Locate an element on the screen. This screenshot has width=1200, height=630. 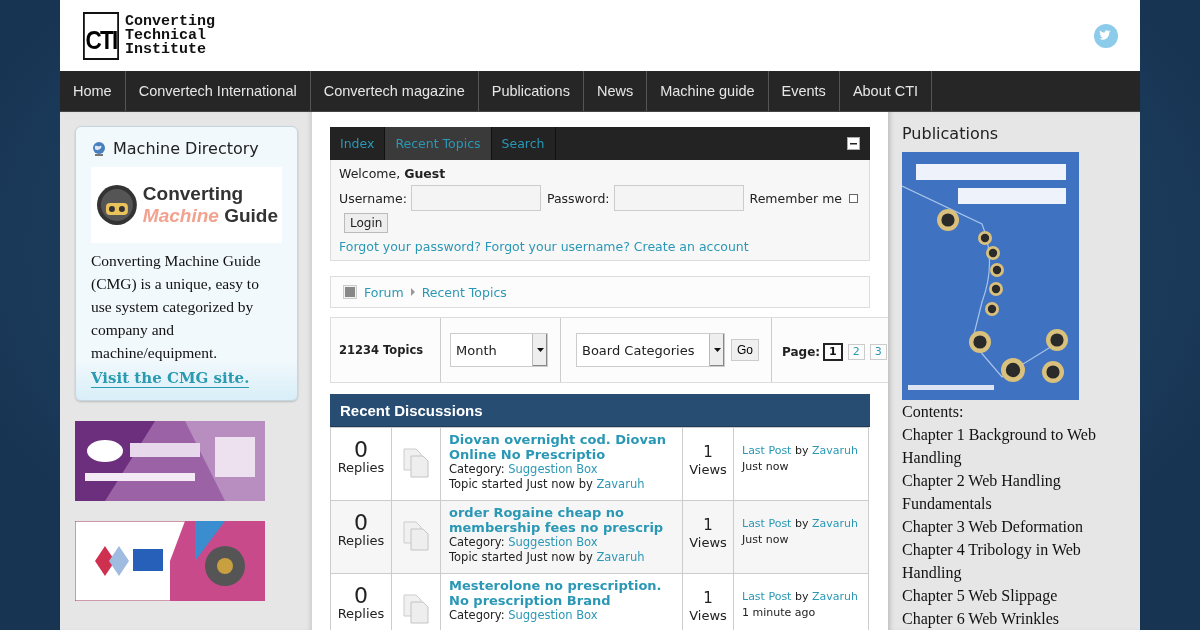
topic-title-link: Mesterolone no prescription. No prescription Brand is located at coordinates (561, 593).